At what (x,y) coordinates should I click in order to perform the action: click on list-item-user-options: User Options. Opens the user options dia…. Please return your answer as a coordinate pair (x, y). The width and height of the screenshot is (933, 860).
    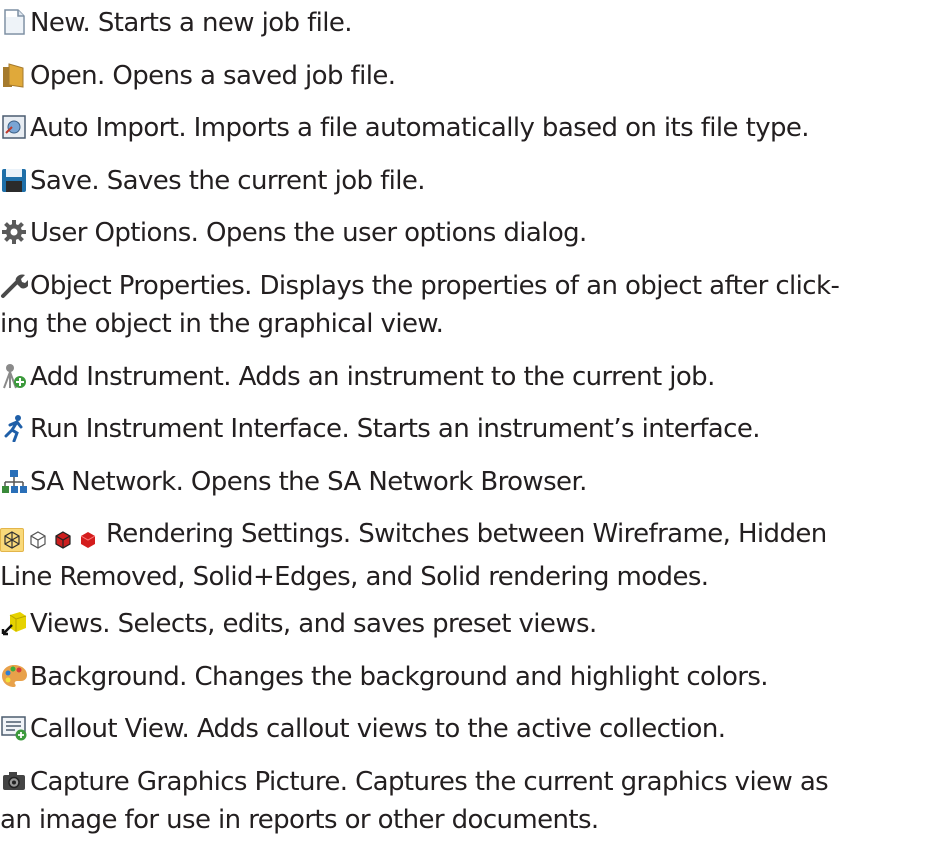
    Looking at the image, I should click on (466, 233).